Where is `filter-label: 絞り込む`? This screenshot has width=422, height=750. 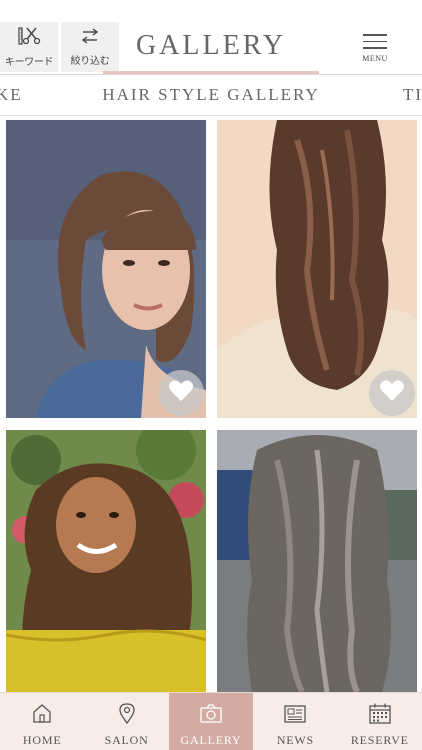 filter-label: 絞り込む is located at coordinates (90, 61).